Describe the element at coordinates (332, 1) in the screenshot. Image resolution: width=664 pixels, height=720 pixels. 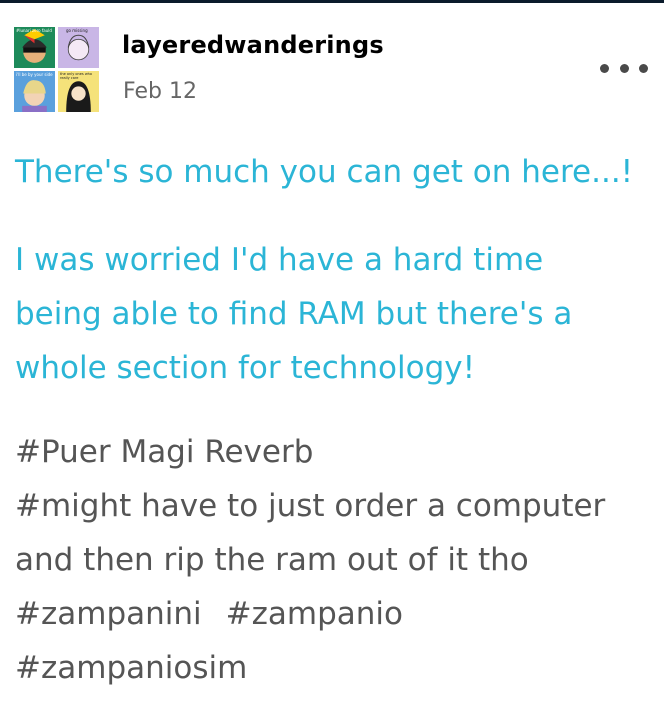
I see `top-divider` at that location.